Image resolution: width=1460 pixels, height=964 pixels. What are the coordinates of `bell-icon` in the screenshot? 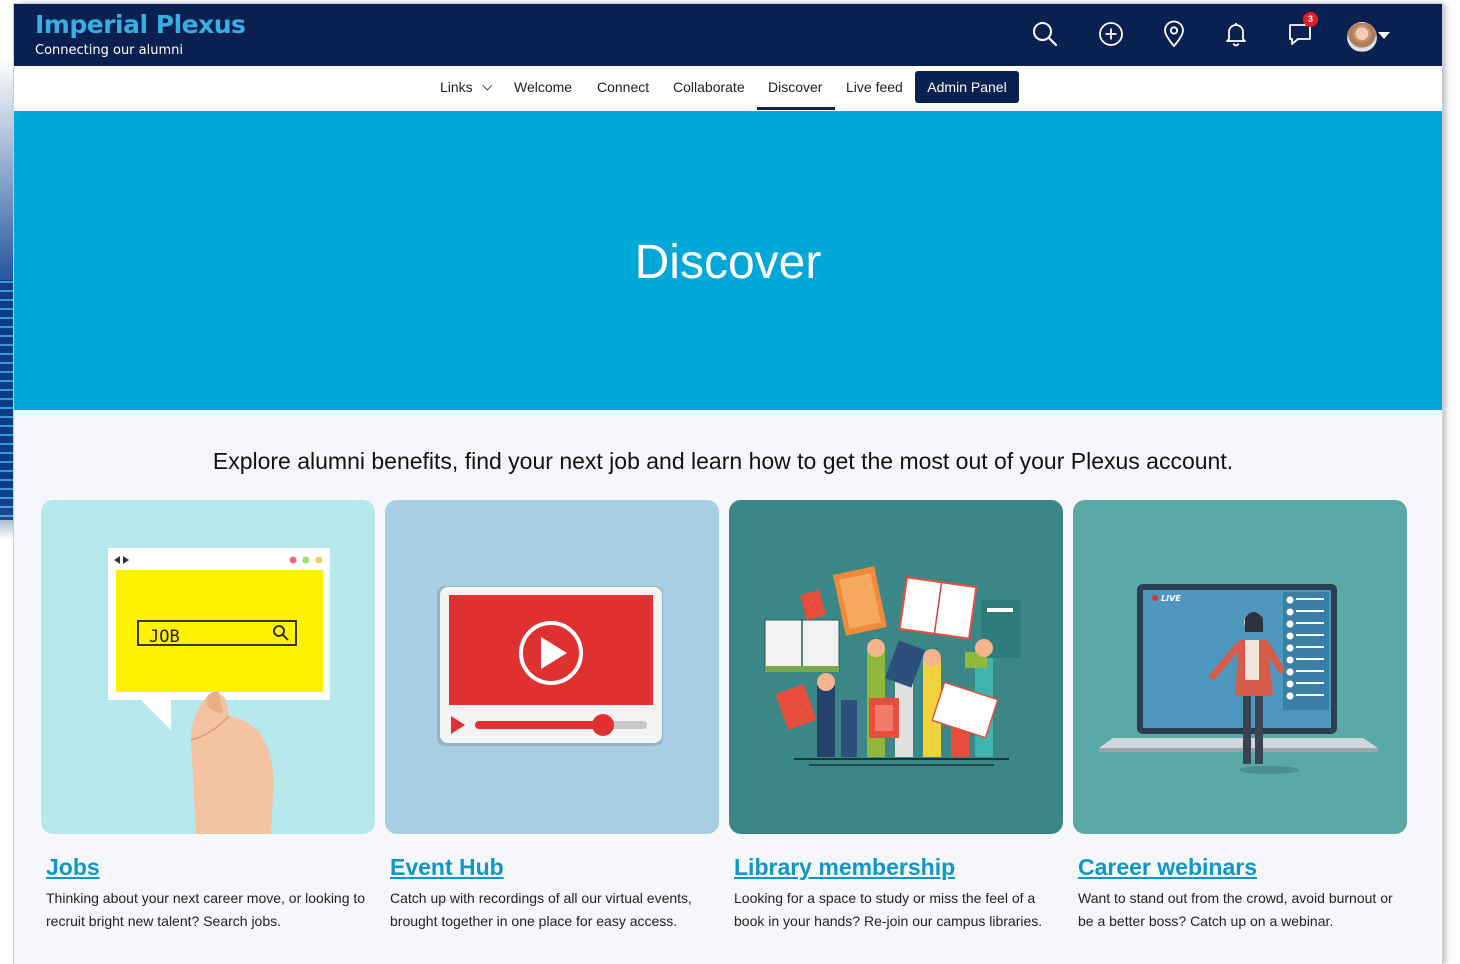 It's located at (1236, 34).